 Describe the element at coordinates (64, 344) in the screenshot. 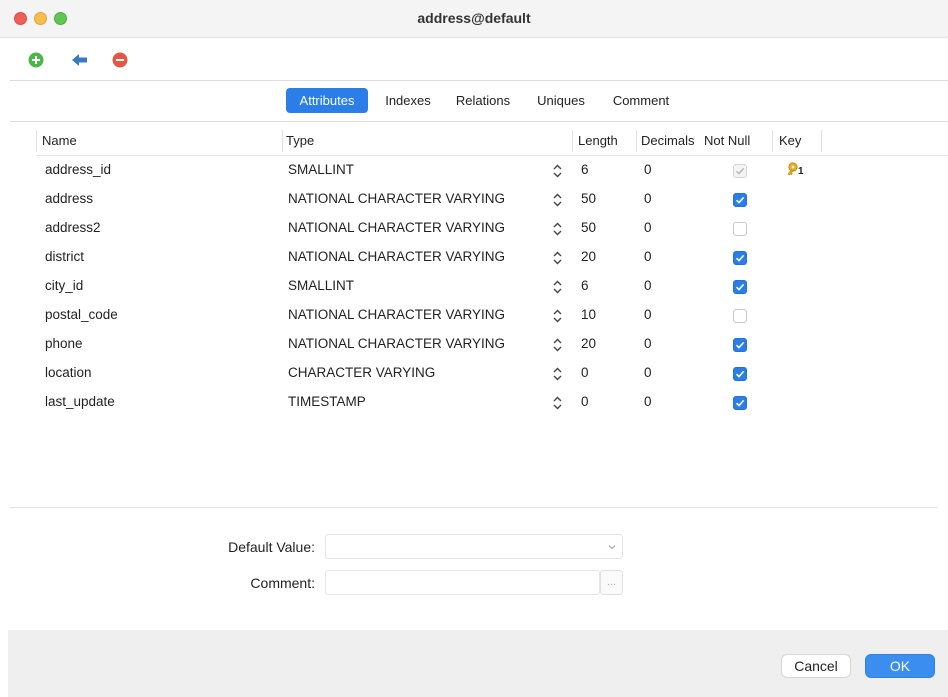

I see `attribute-name: phone` at that location.